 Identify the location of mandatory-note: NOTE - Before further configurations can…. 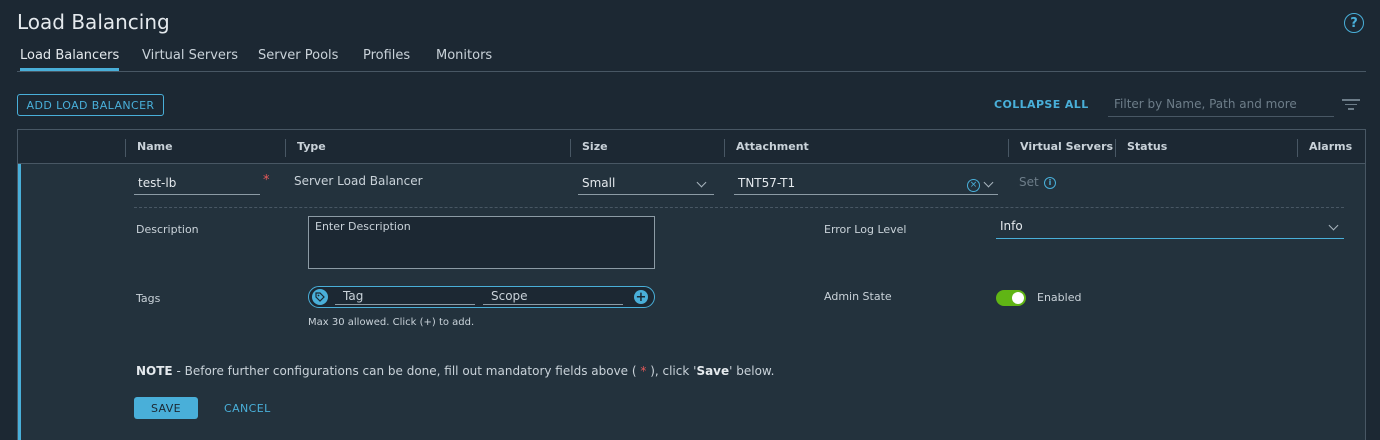
(455, 371).